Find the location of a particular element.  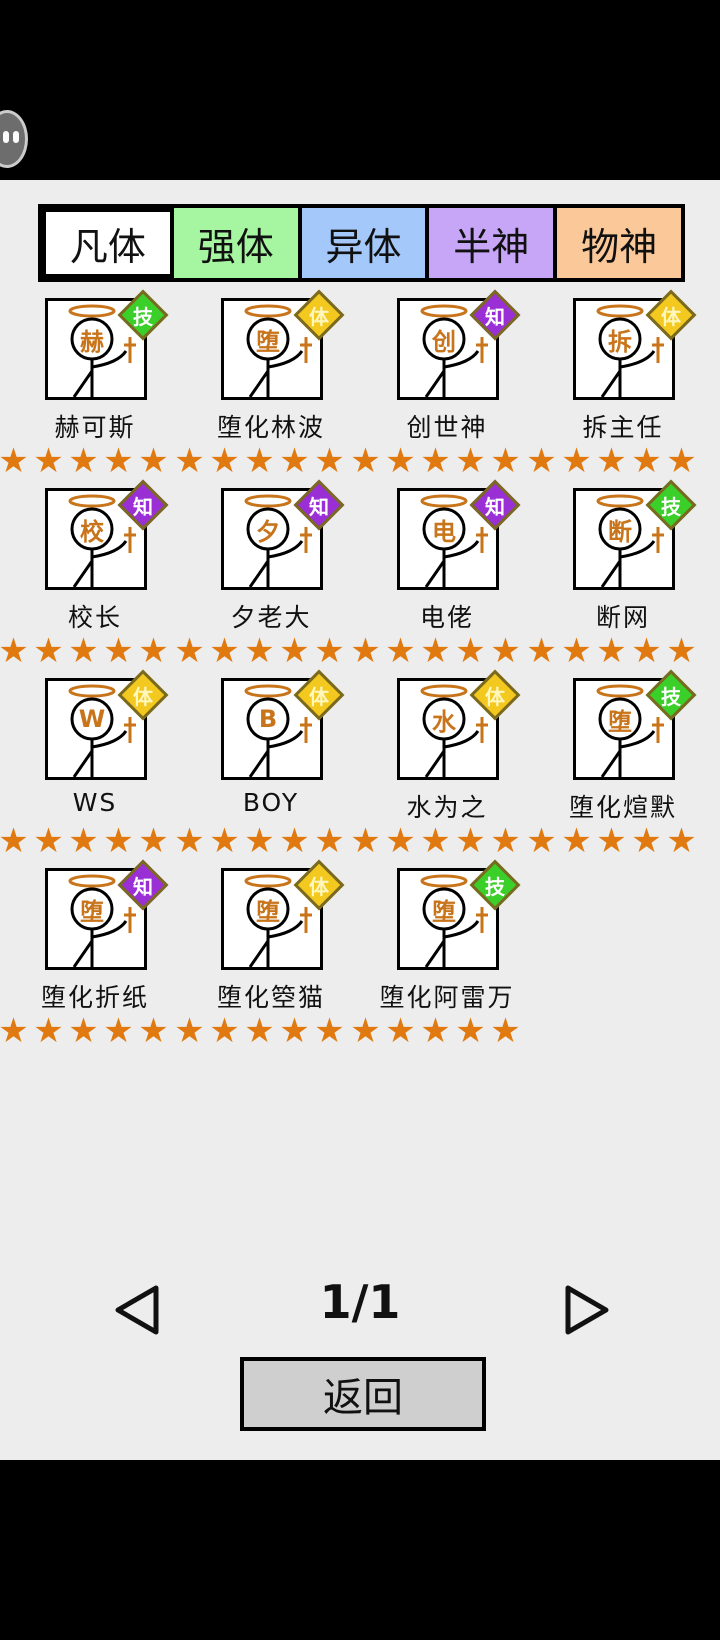

character-card: 水体水为之 ★ ★ ★ ★ ★ is located at coordinates (439, 768).